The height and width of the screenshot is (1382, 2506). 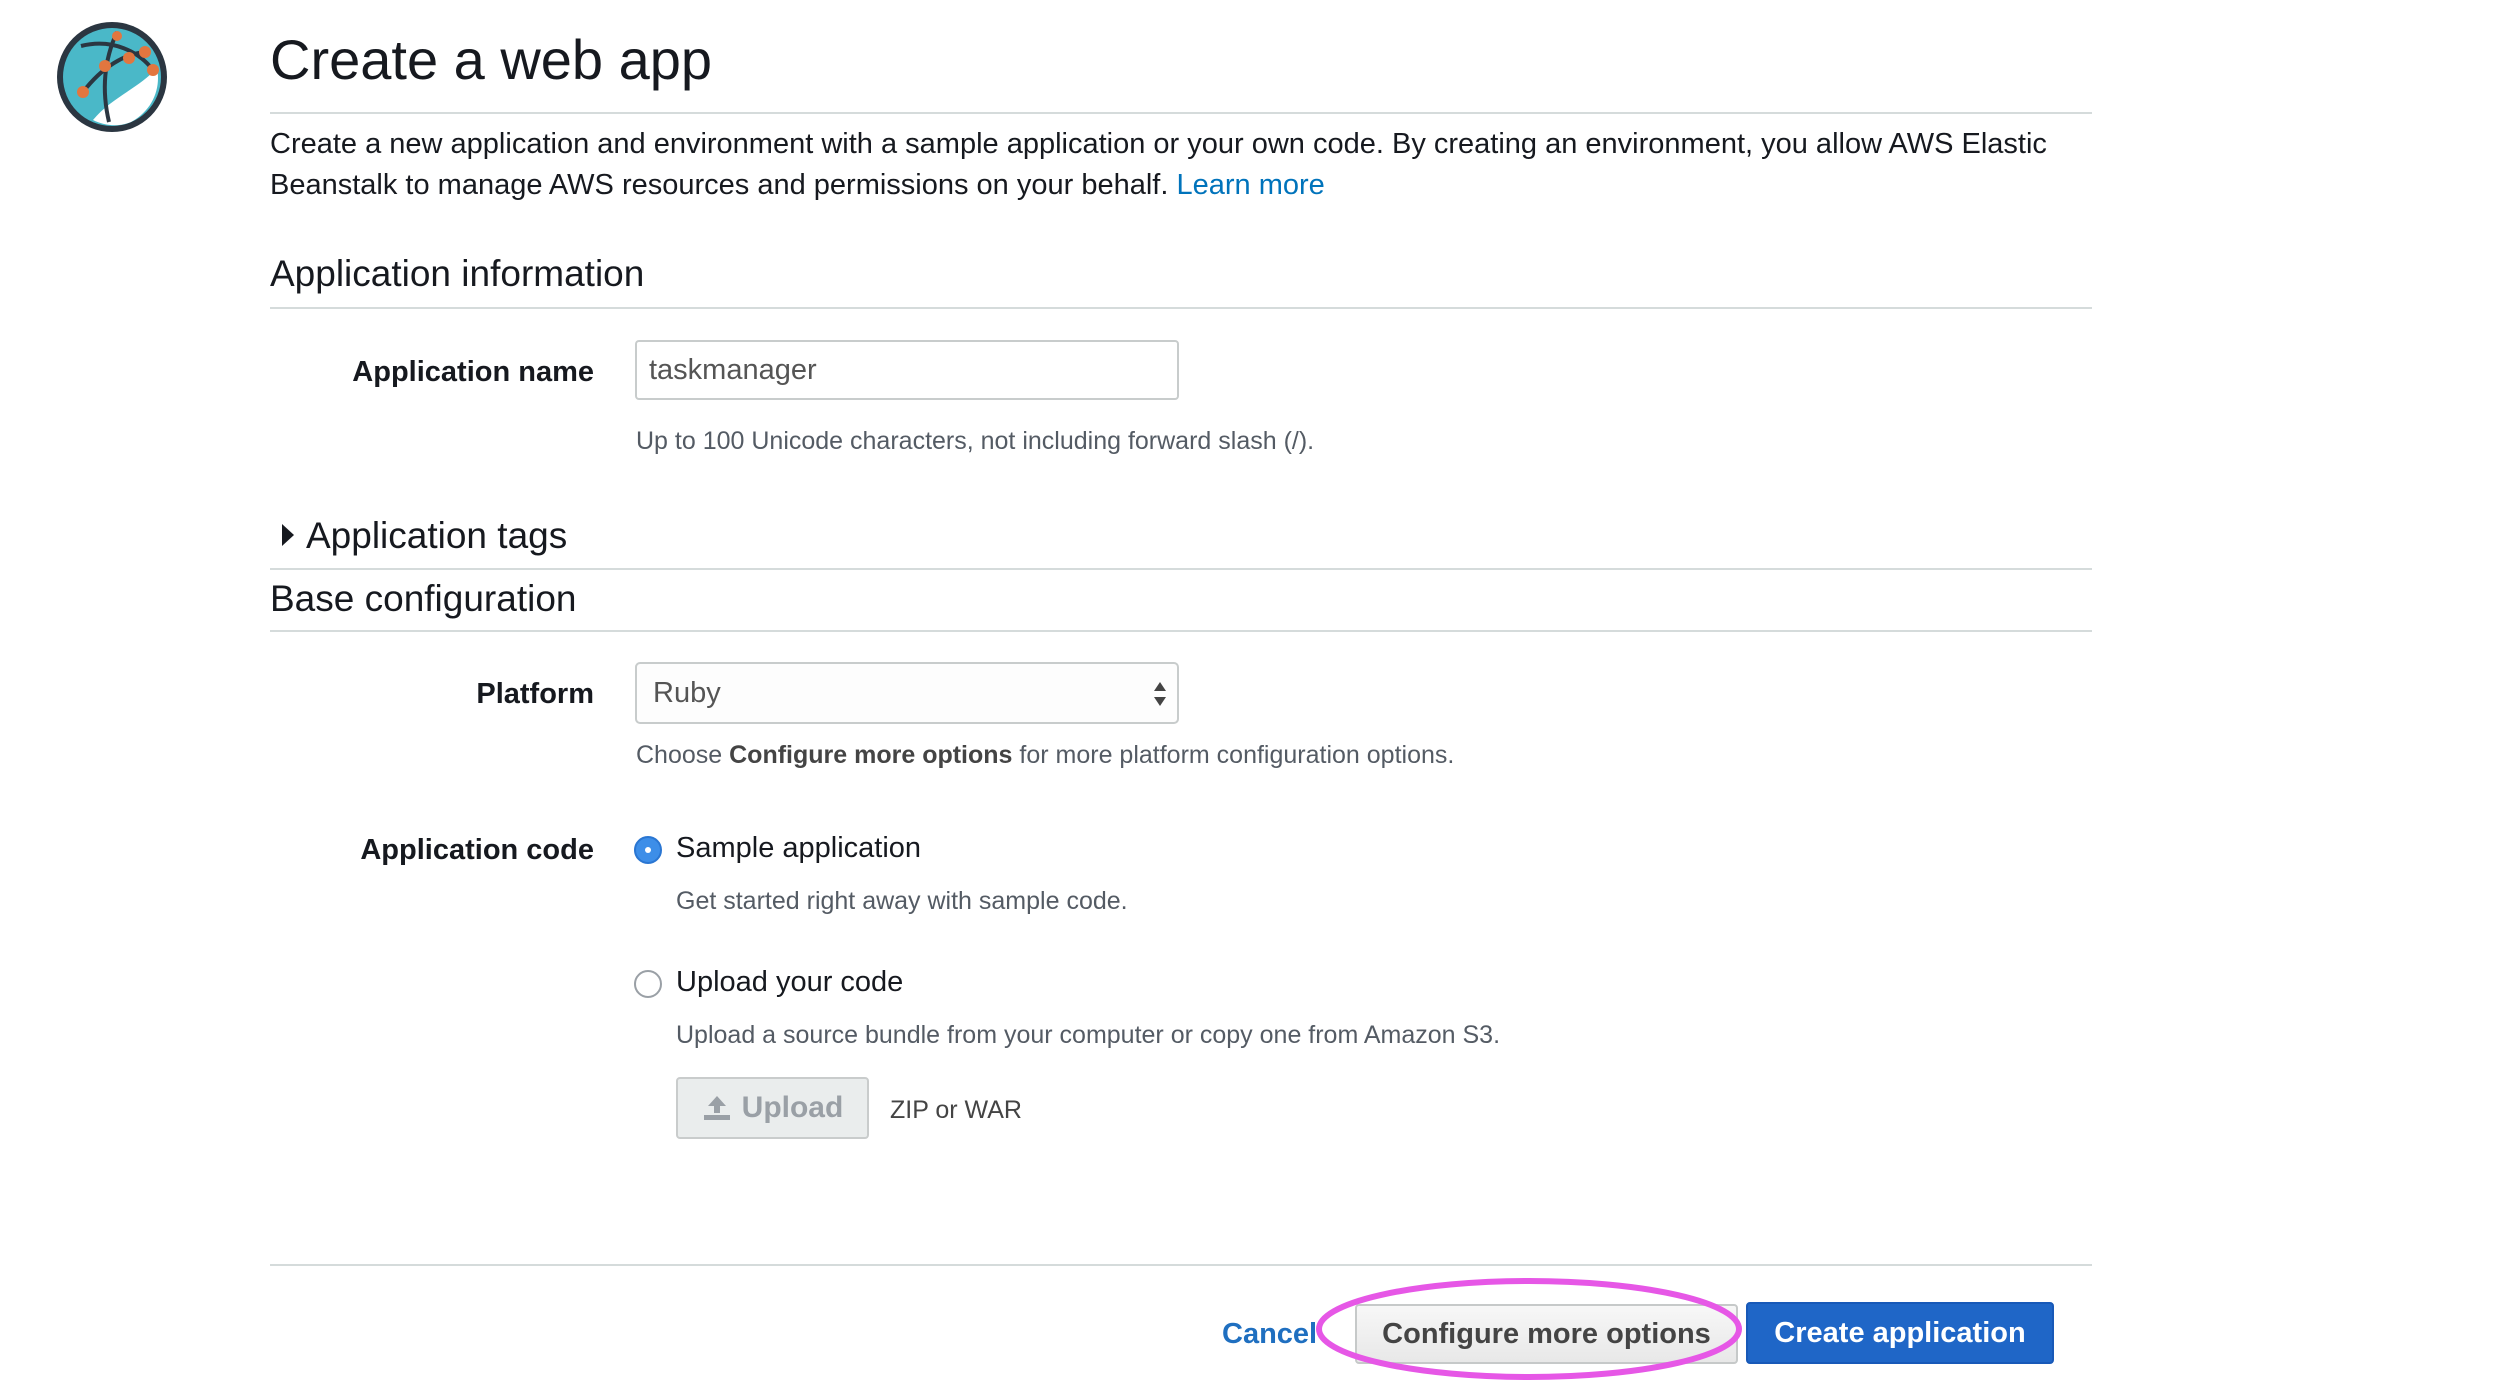 I want to click on application-code-label: Application code, so click(x=477, y=850).